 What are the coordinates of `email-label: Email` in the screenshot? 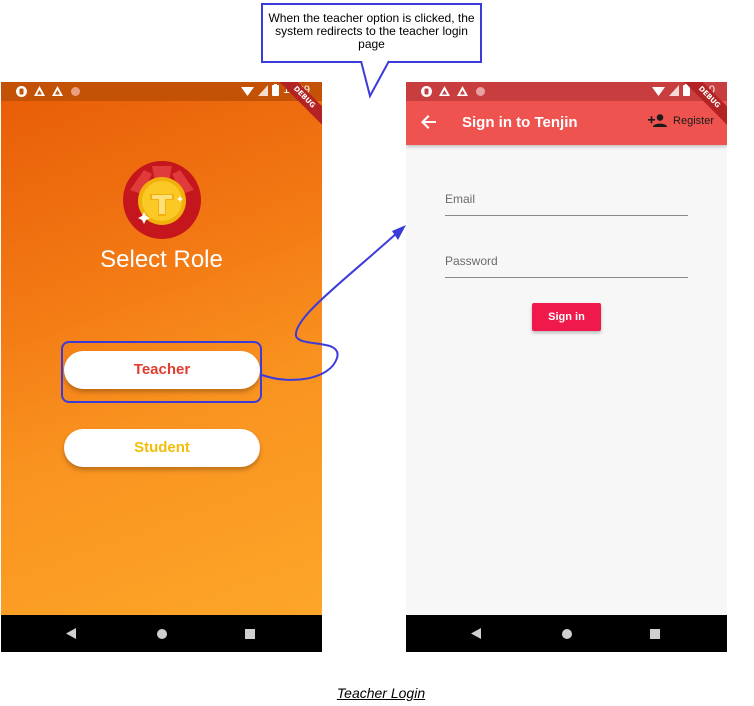 It's located at (460, 199).